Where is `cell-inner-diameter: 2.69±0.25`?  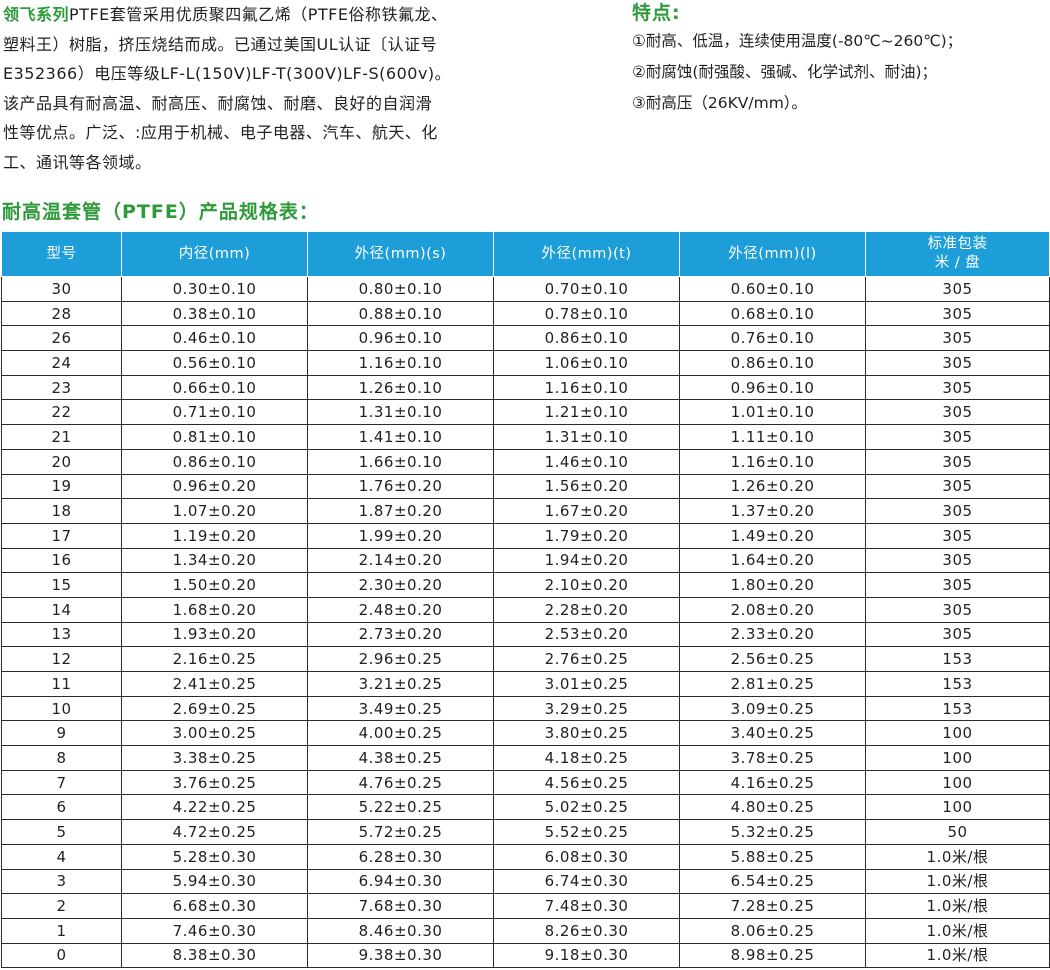 cell-inner-diameter: 2.69±0.25 is located at coordinates (214, 708).